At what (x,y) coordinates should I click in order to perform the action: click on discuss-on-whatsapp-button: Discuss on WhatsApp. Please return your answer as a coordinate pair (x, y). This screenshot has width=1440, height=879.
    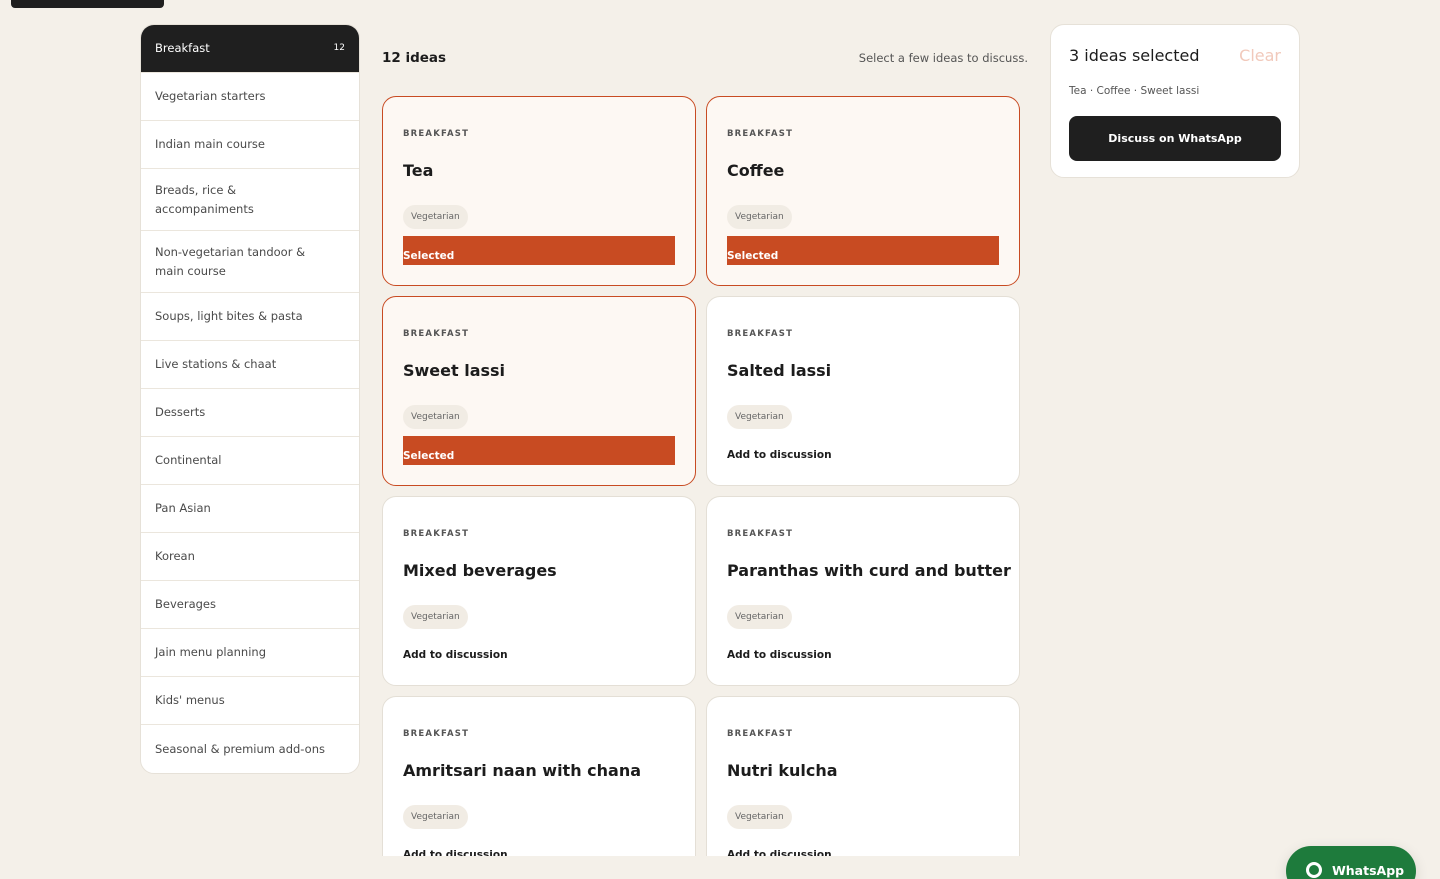
    Looking at the image, I should click on (1175, 138).